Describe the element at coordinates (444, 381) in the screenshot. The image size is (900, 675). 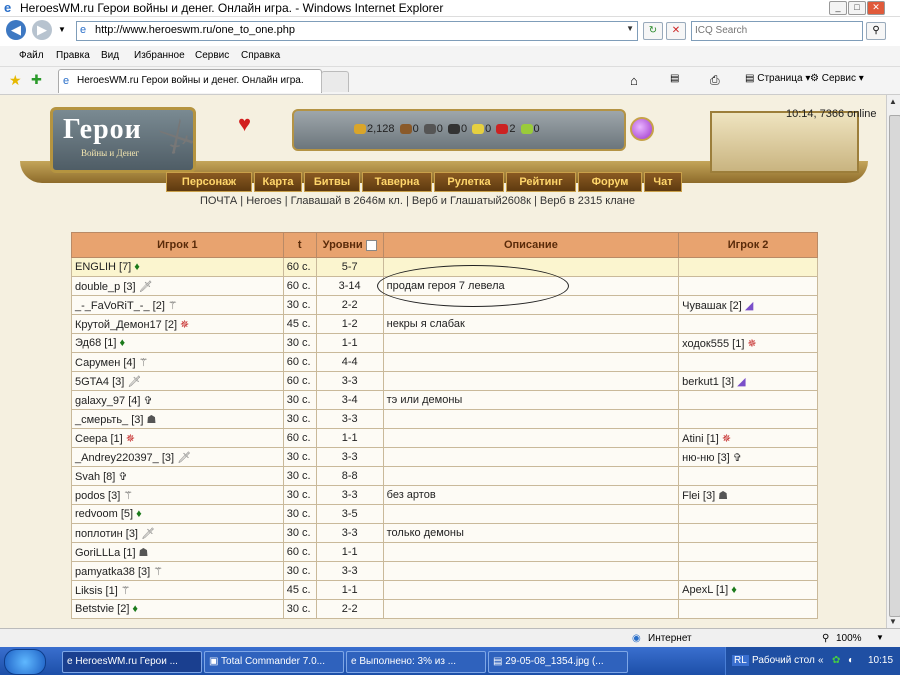
I see `table-row: 5GTA4 [3] 🗡 60 с. 3-3 berkut1 [3] ◢` at that location.